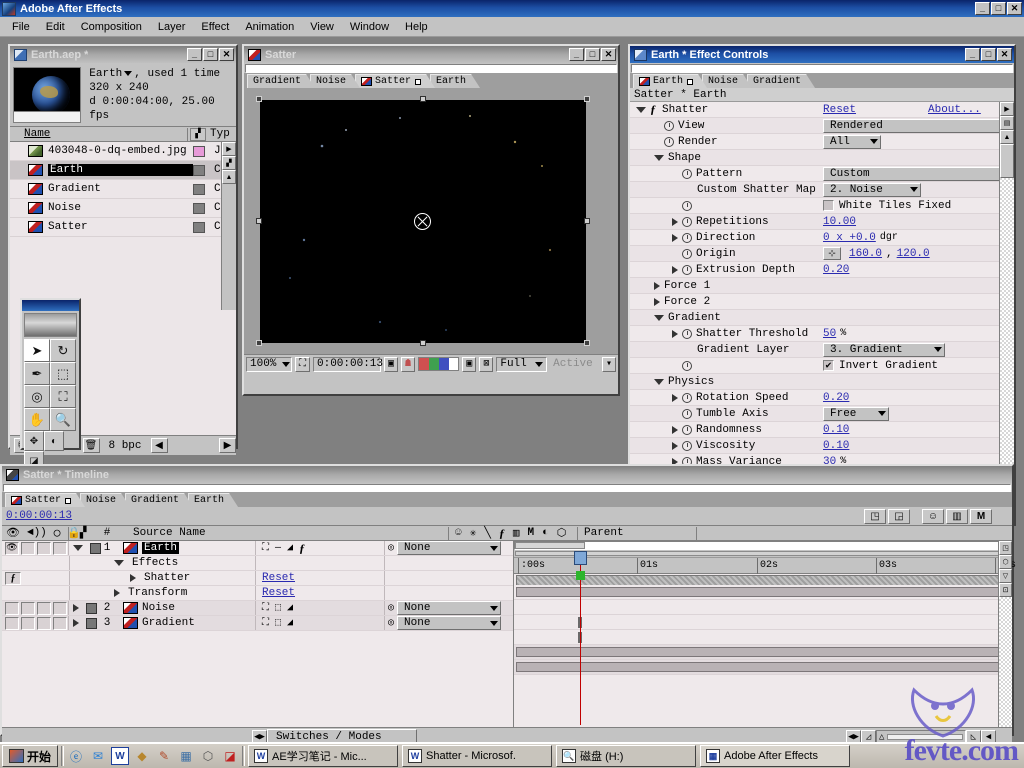 This screenshot has width=1024, height=768. What do you see at coordinates (829, 334) in the screenshot?
I see `effect-param-value: 50` at bounding box center [829, 334].